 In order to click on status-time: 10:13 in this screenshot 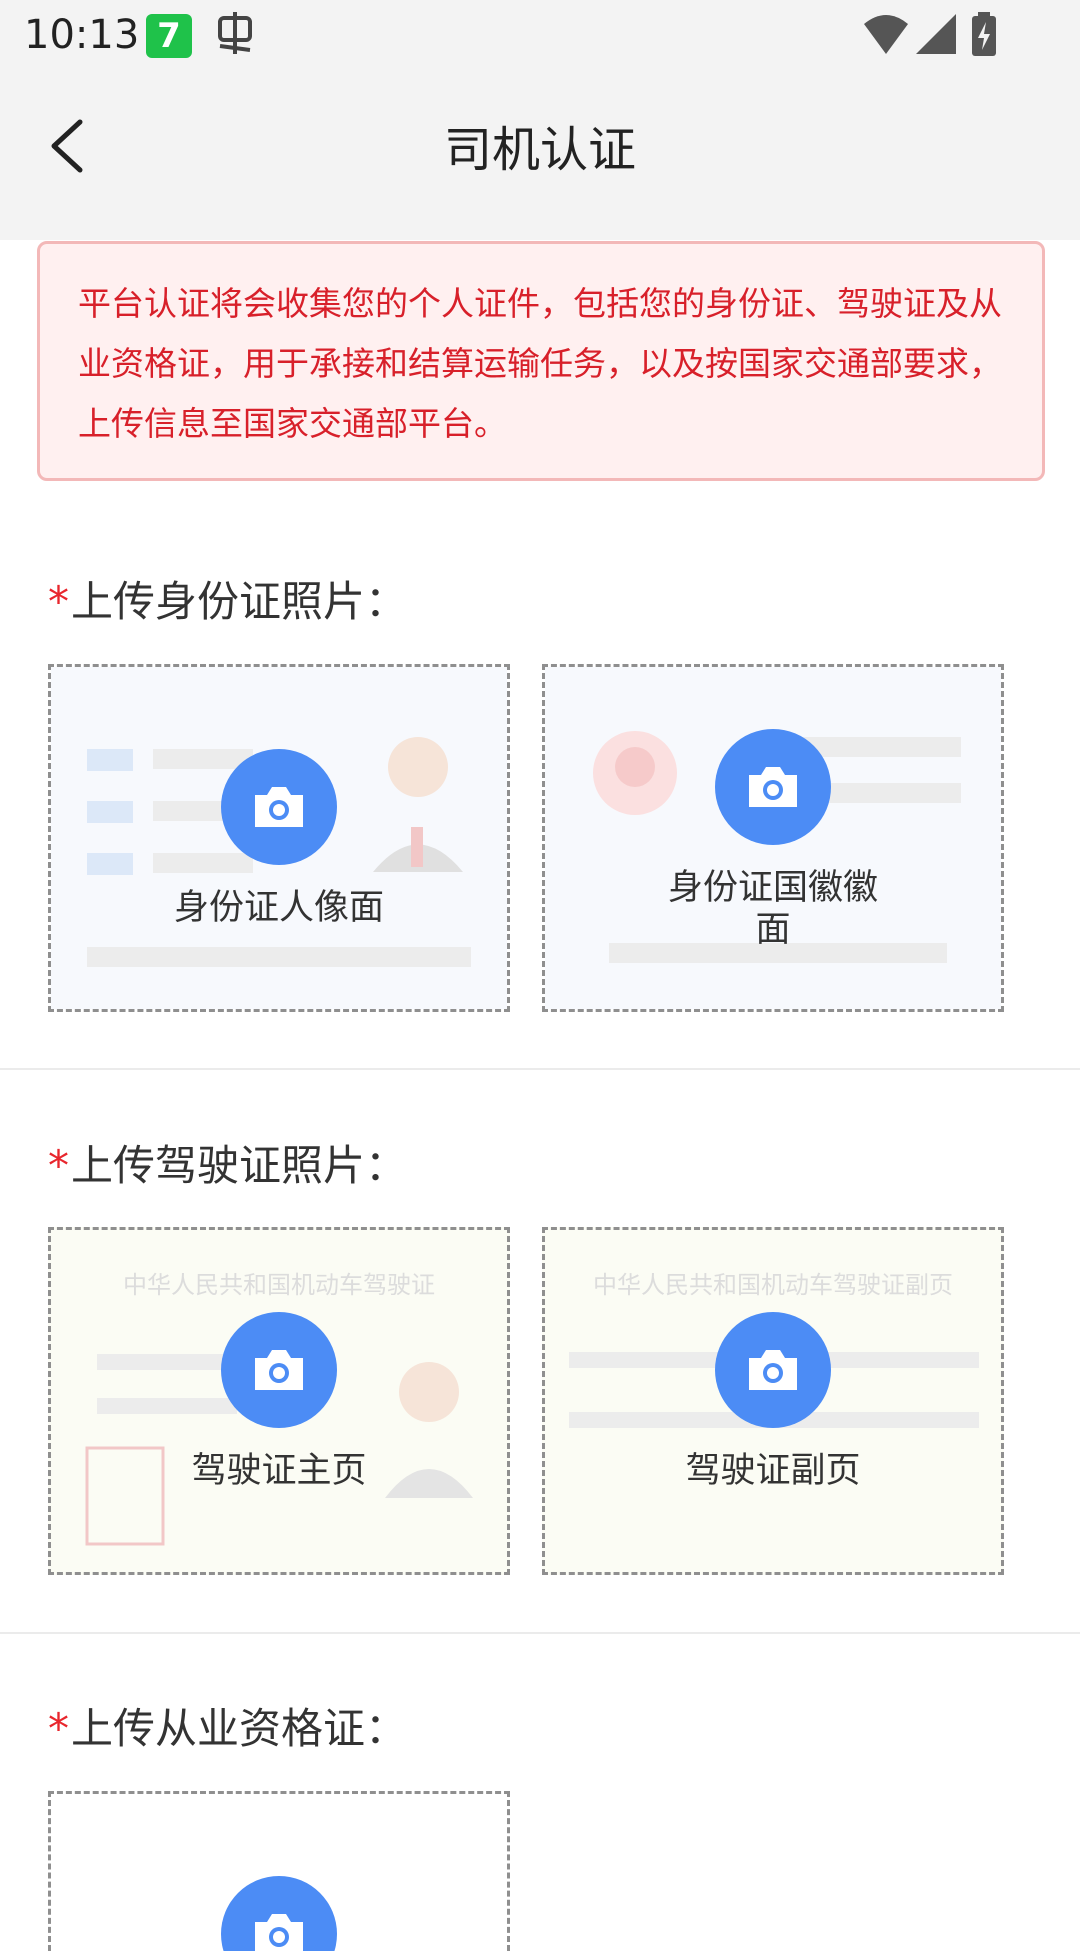, I will do `click(82, 35)`.